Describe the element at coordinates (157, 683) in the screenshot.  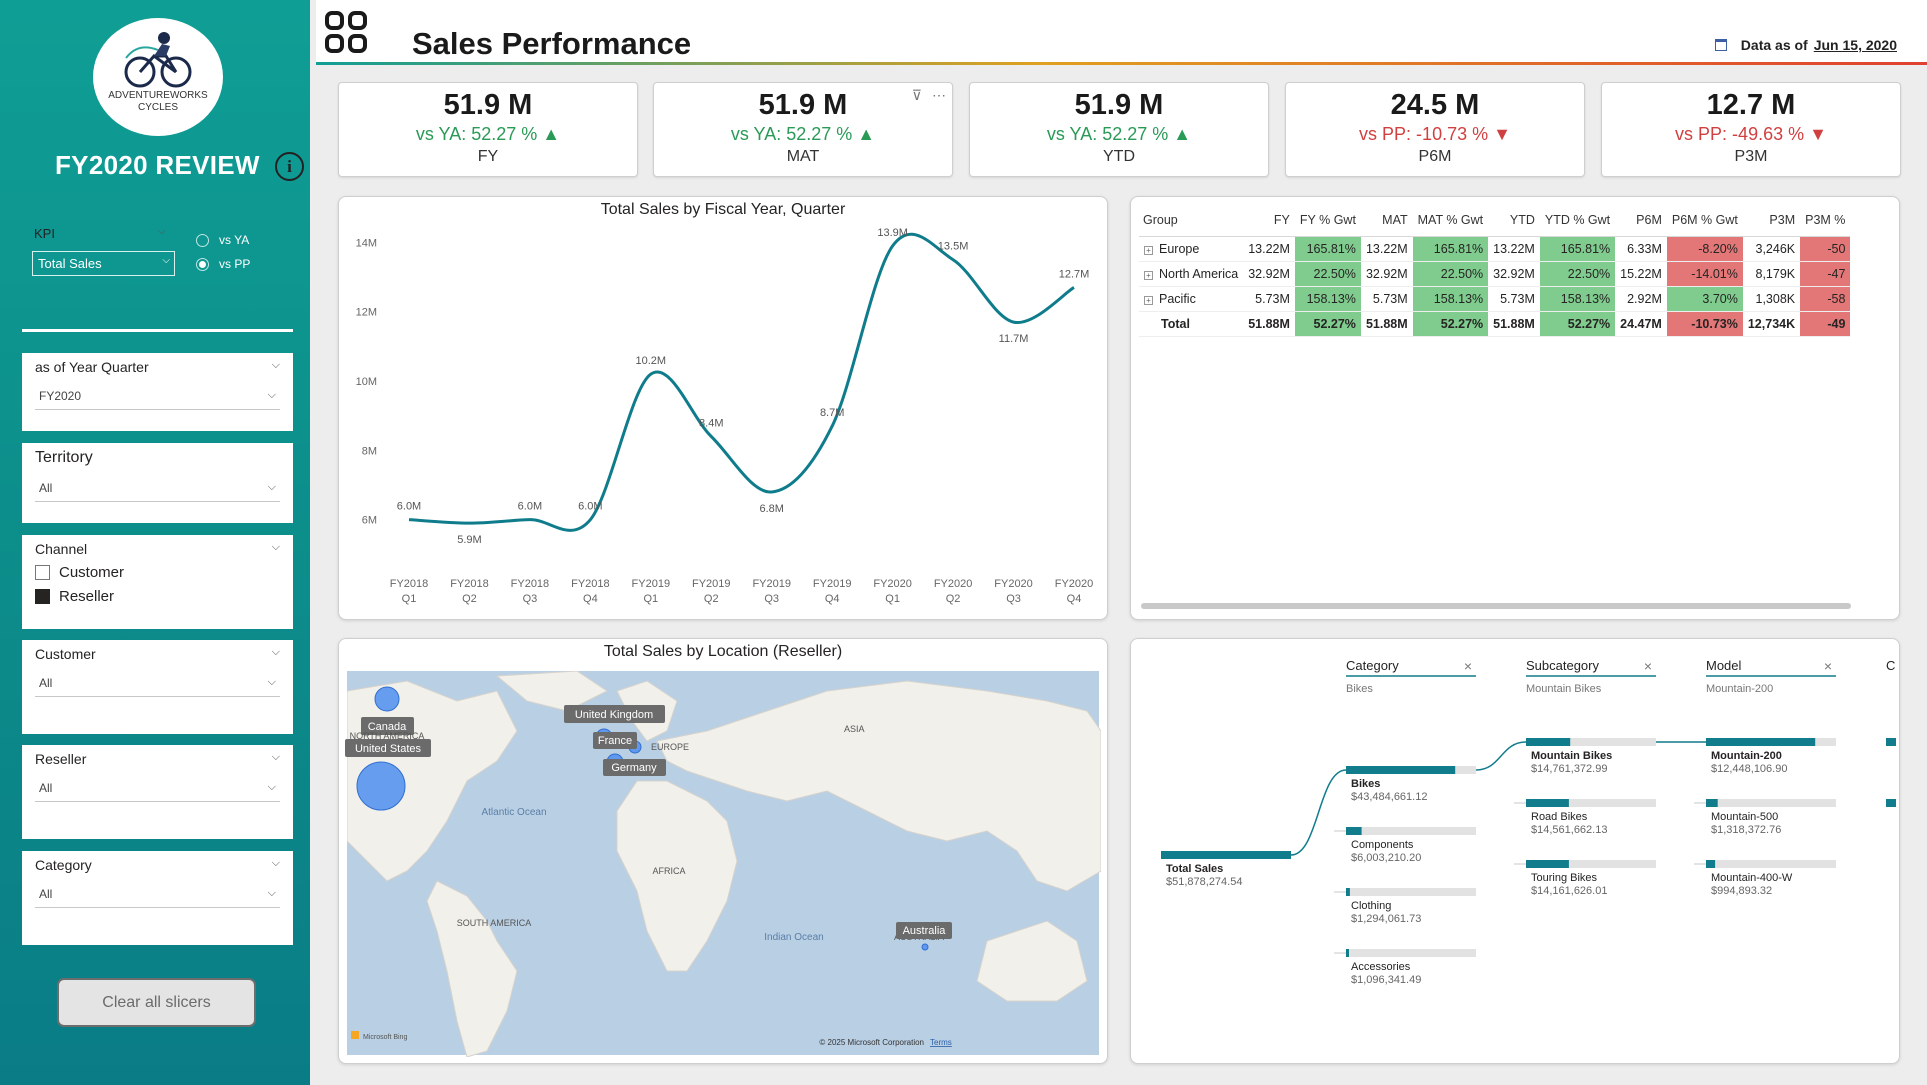
I see `customer-dropdown: All ⌵` at that location.